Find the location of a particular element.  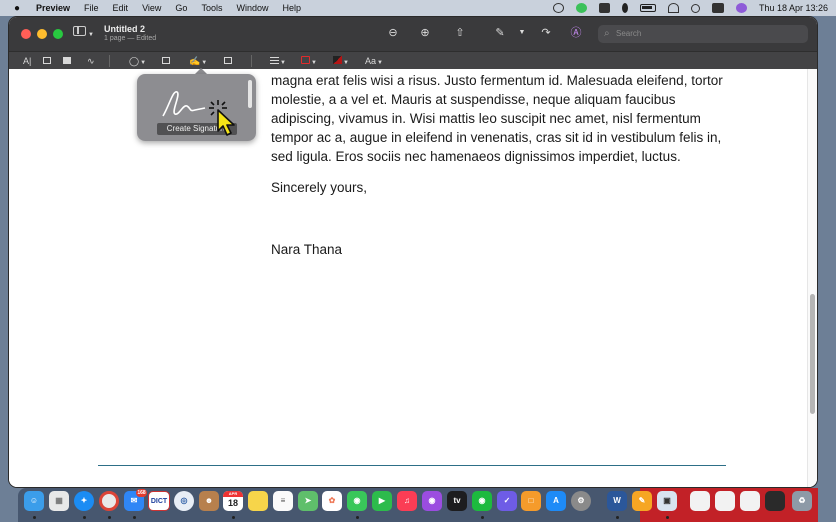

podcasts-icon: ◉ is located at coordinates (432, 501).